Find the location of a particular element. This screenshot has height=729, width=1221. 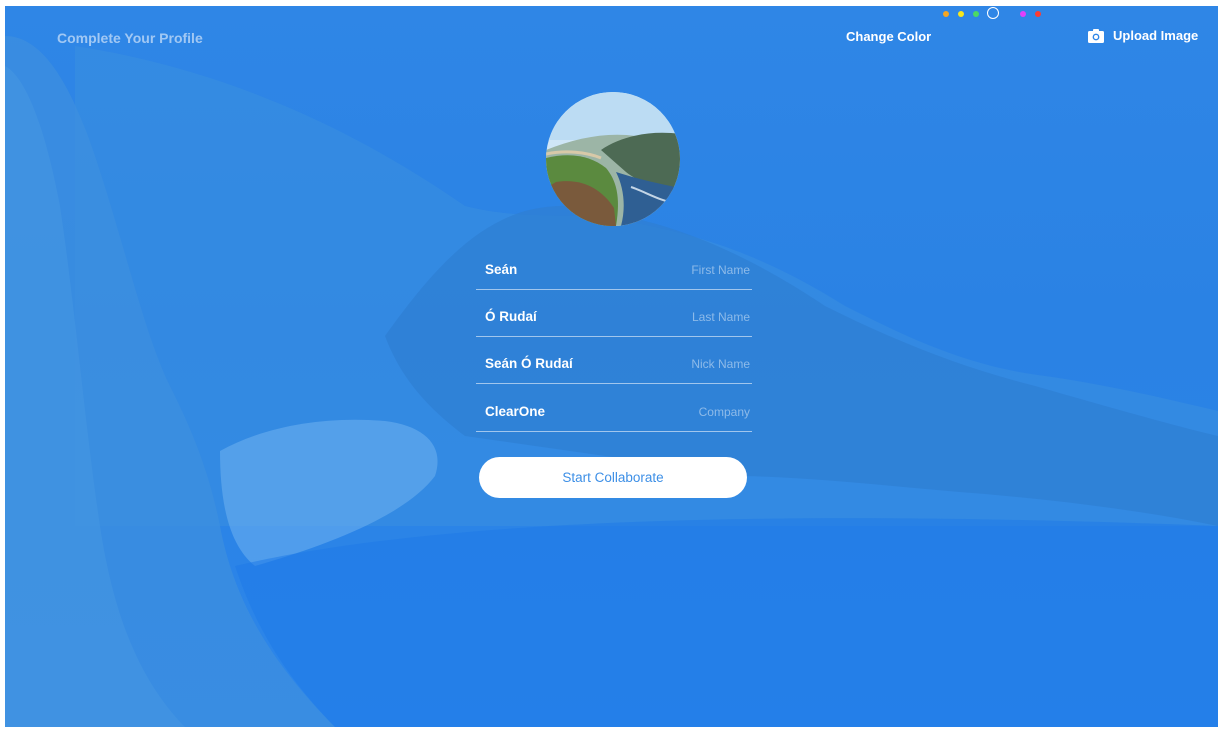

color-swatch-red is located at coordinates (1038, 14).